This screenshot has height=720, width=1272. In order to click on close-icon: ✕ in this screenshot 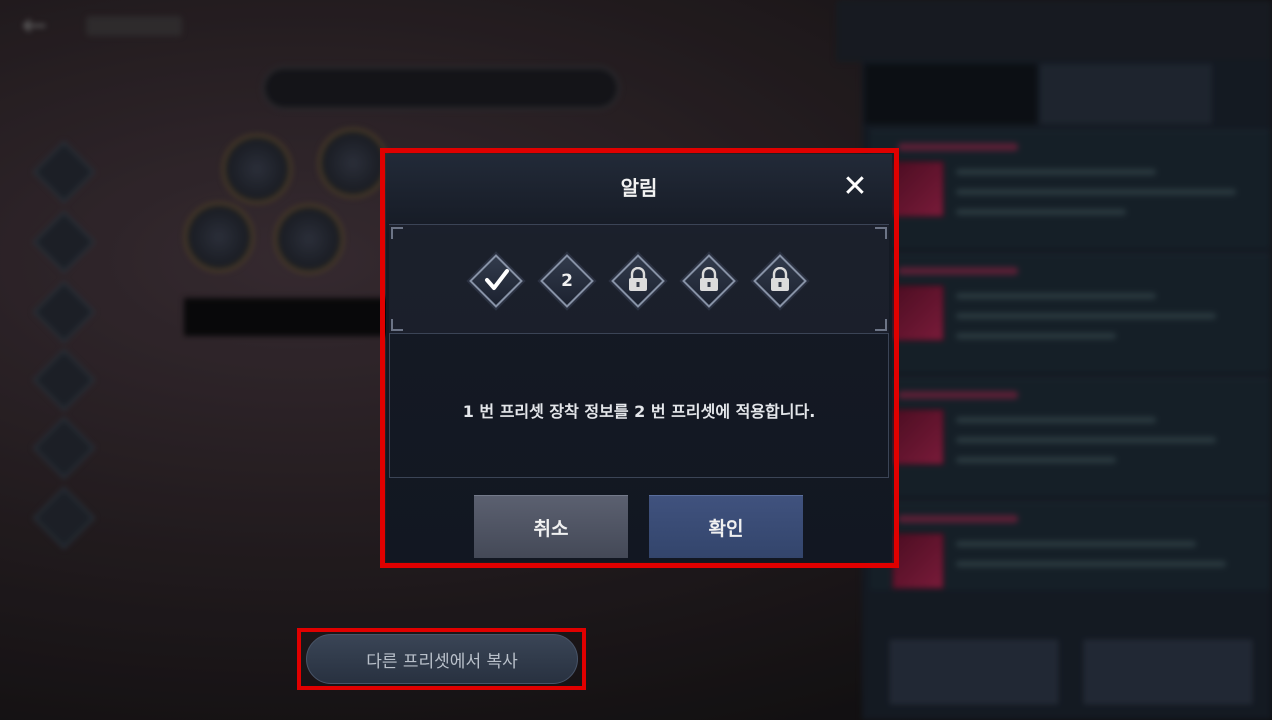, I will do `click(855, 187)`.